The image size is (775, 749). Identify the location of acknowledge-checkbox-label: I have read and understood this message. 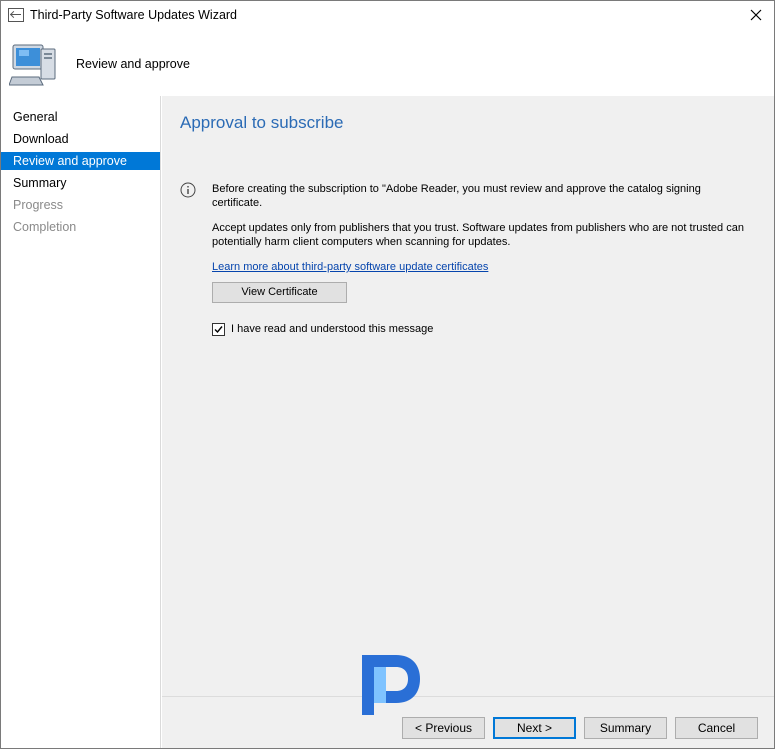
(332, 329).